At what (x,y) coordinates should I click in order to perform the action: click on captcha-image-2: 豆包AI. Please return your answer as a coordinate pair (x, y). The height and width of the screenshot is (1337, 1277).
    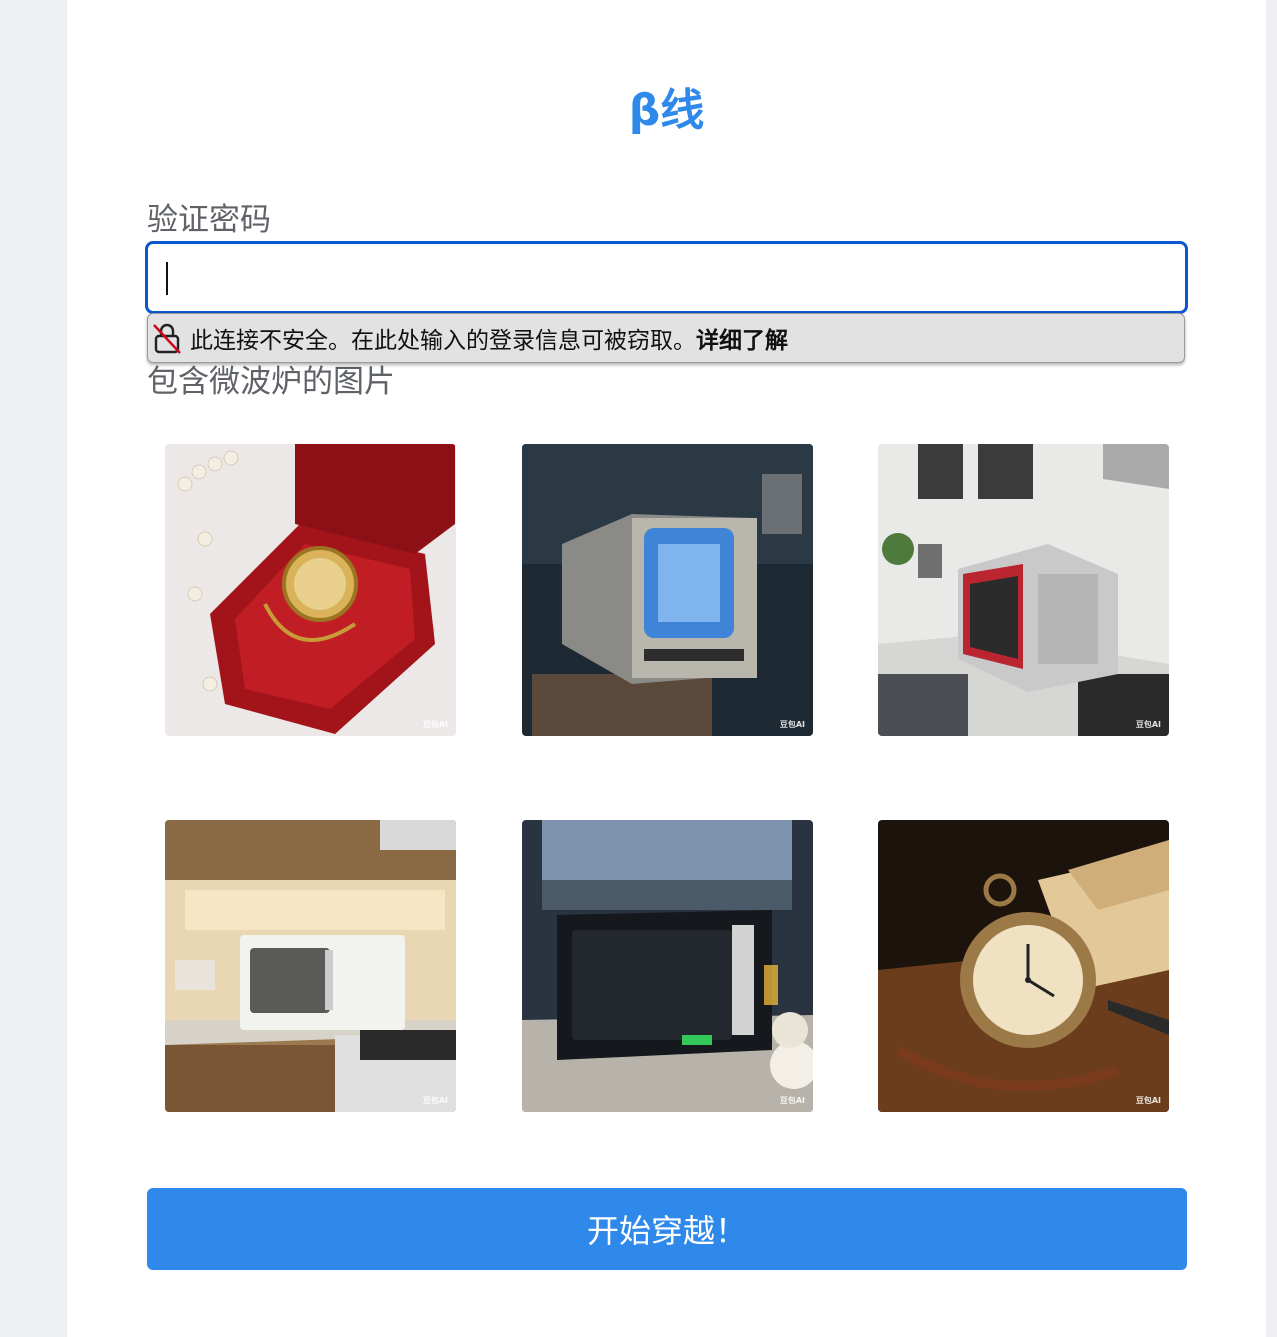
    Looking at the image, I should click on (667, 590).